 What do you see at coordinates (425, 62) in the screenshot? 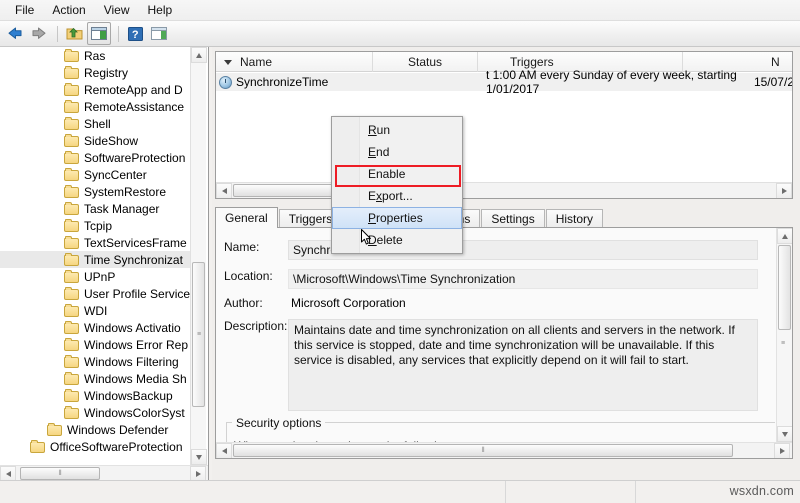
I see `column-header-status: Status` at bounding box center [425, 62].